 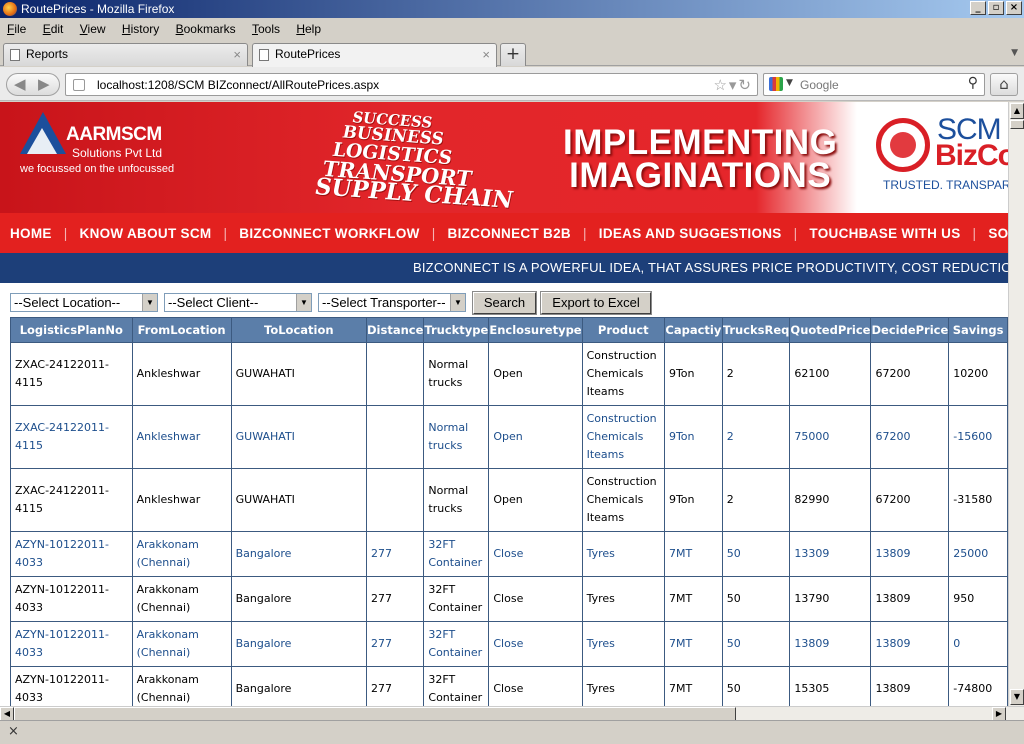 What do you see at coordinates (690, 227) in the screenshot?
I see `nav-ideas-and-suggestions: IDEAS AND SUGGESTIONS` at bounding box center [690, 227].